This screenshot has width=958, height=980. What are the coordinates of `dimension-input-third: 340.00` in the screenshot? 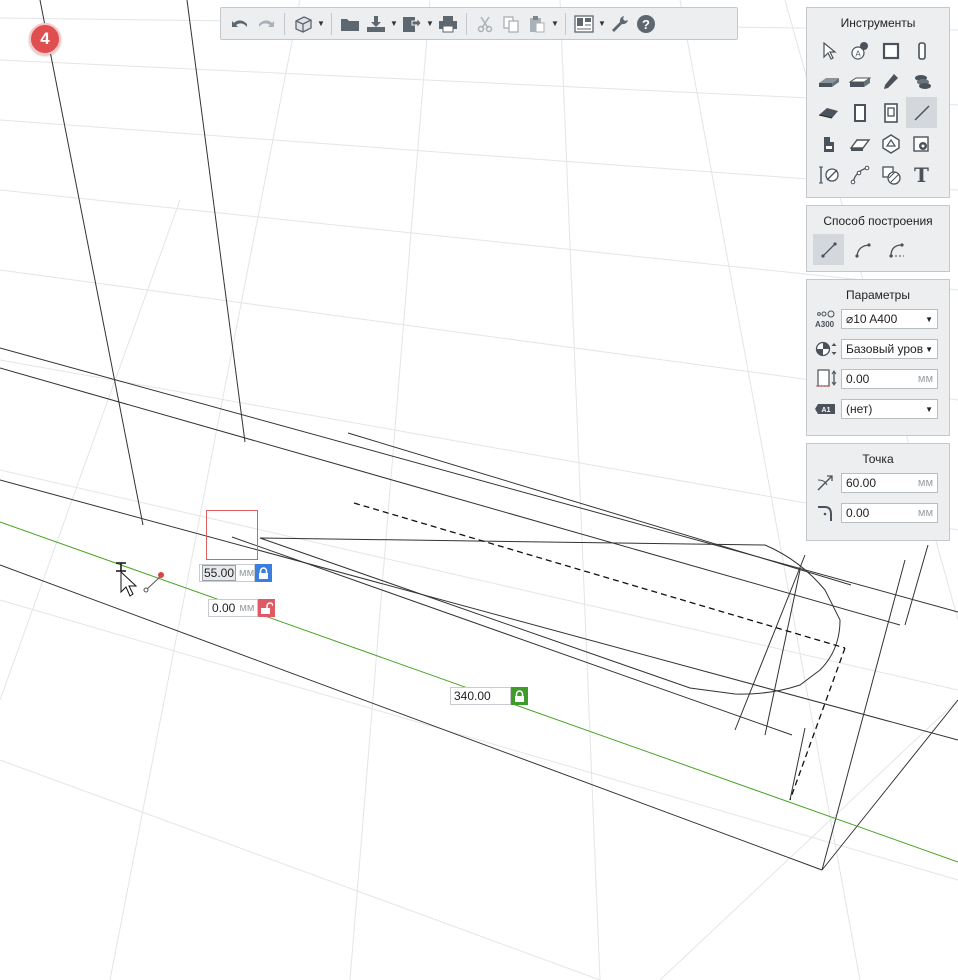 It's located at (489, 696).